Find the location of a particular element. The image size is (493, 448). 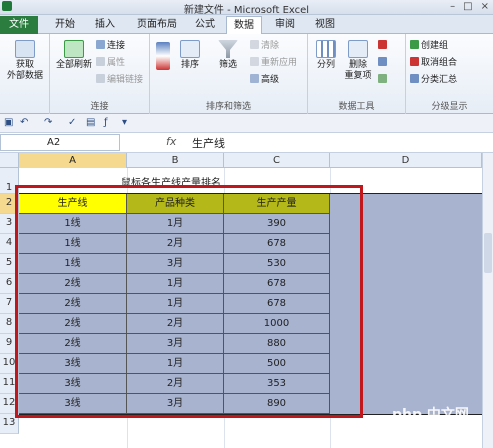

properties-icon is located at coordinates (100, 61).